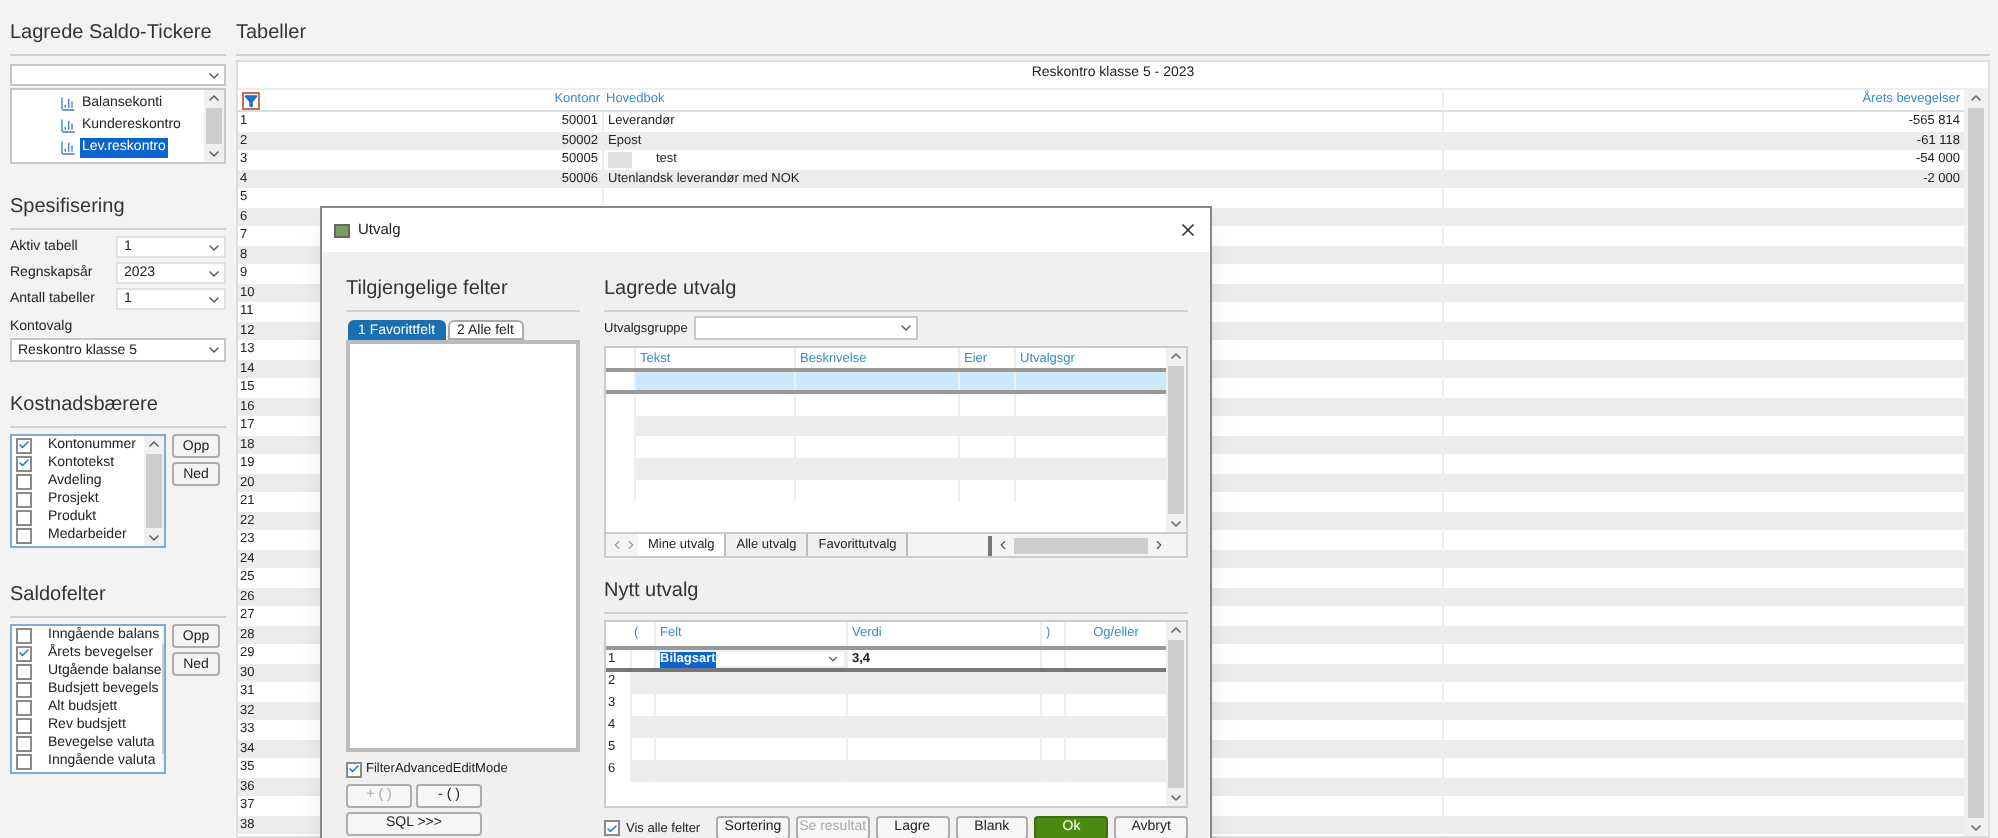  I want to click on table-row, so click(886, 383).